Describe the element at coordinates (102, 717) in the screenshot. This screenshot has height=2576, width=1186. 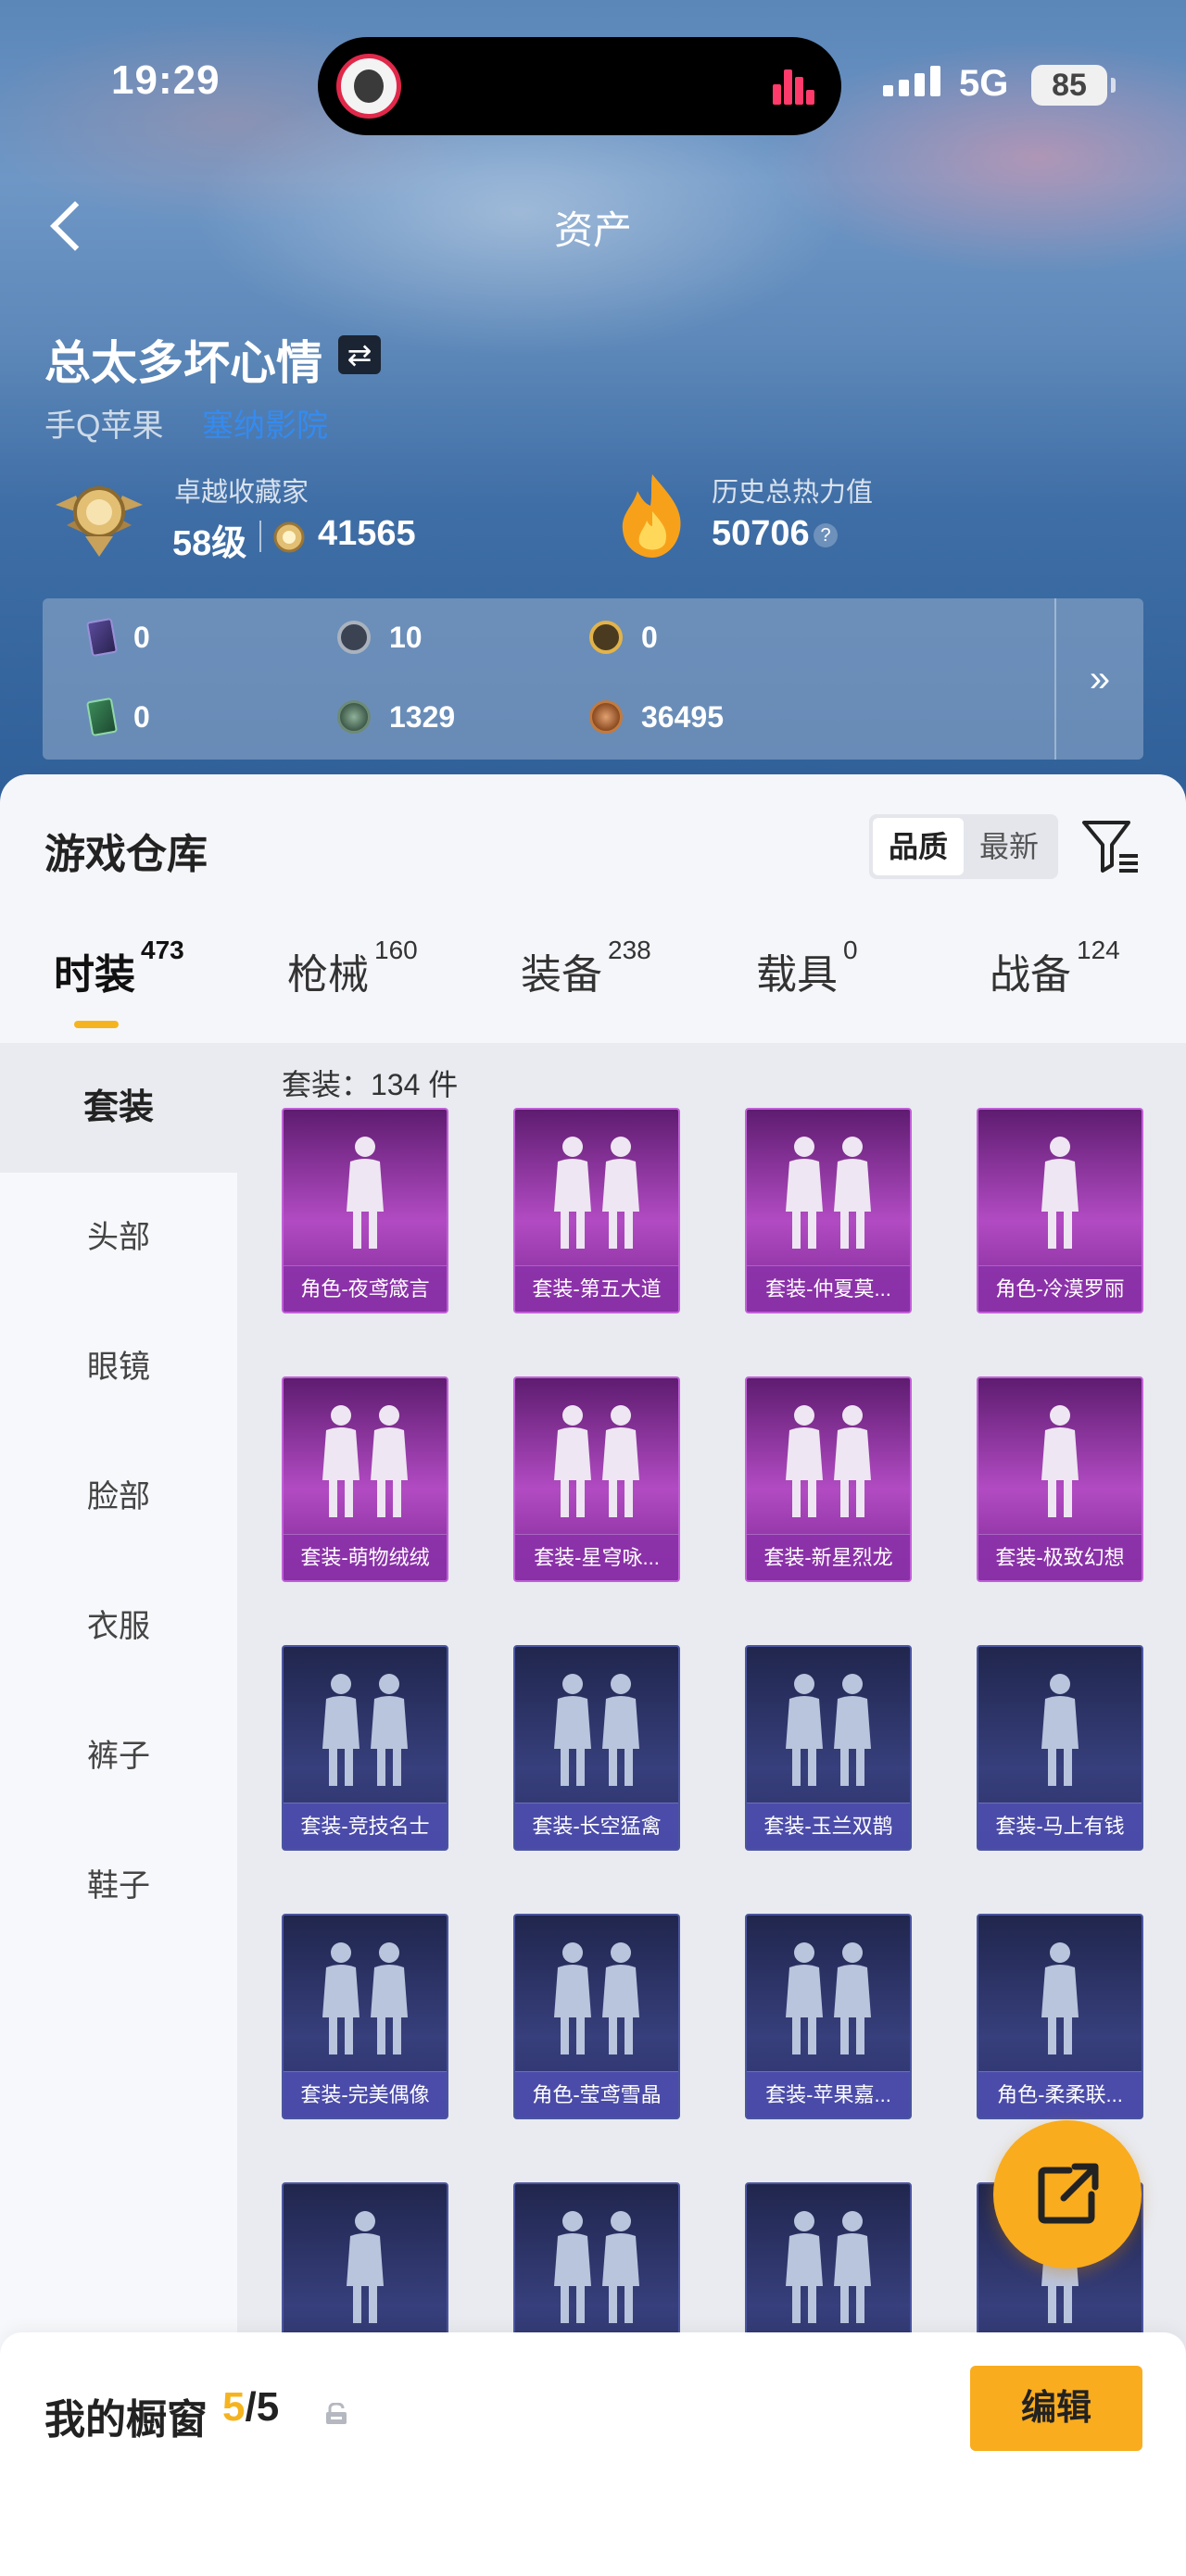
I see `ticket-icon` at that location.